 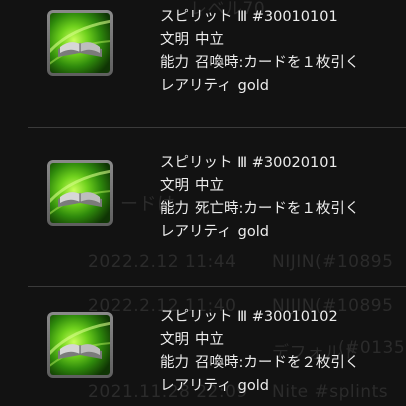 What do you see at coordinates (249, 317) in the screenshot?
I see `card-name: スピリット Ⅲ #30010102` at bounding box center [249, 317].